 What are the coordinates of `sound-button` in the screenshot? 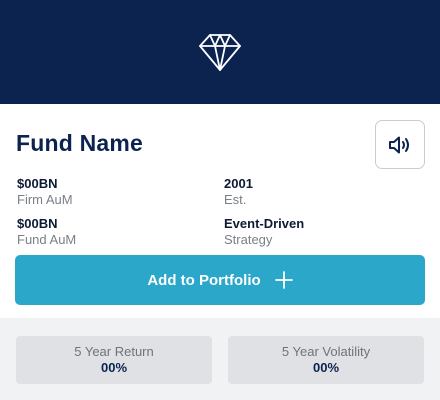 It's located at (400, 144).